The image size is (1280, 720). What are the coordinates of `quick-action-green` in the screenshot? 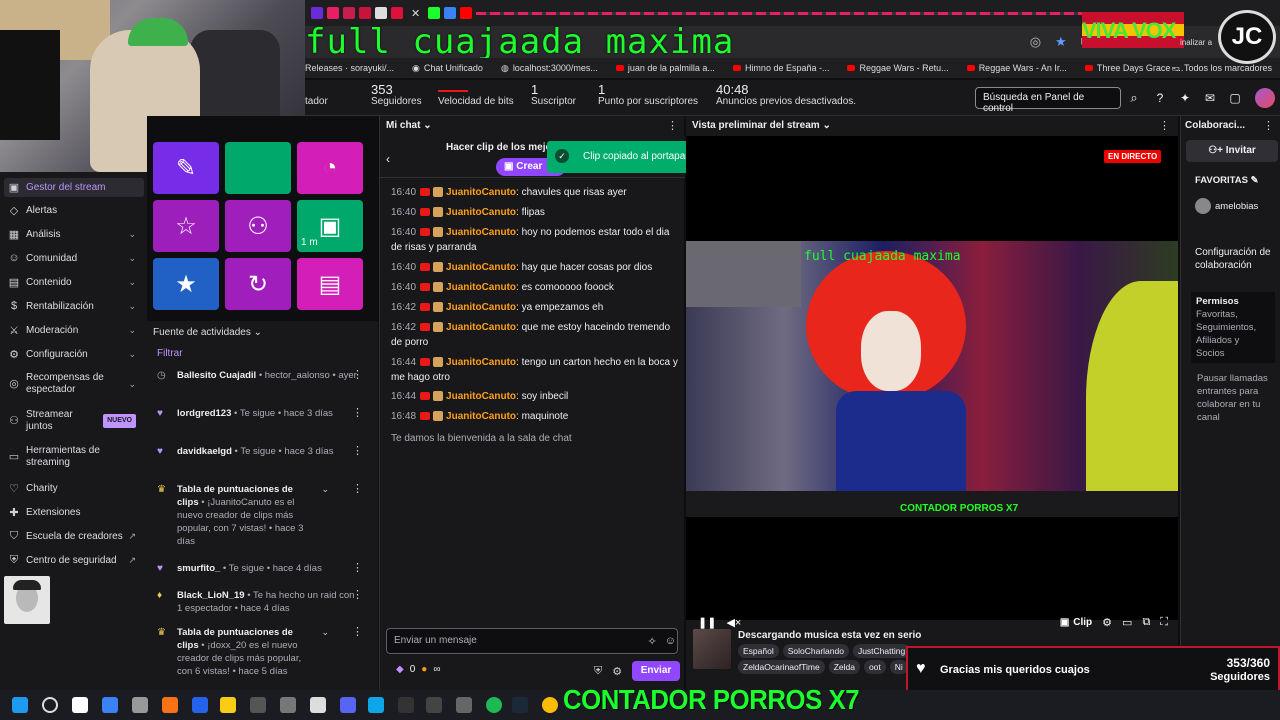 It's located at (258, 168).